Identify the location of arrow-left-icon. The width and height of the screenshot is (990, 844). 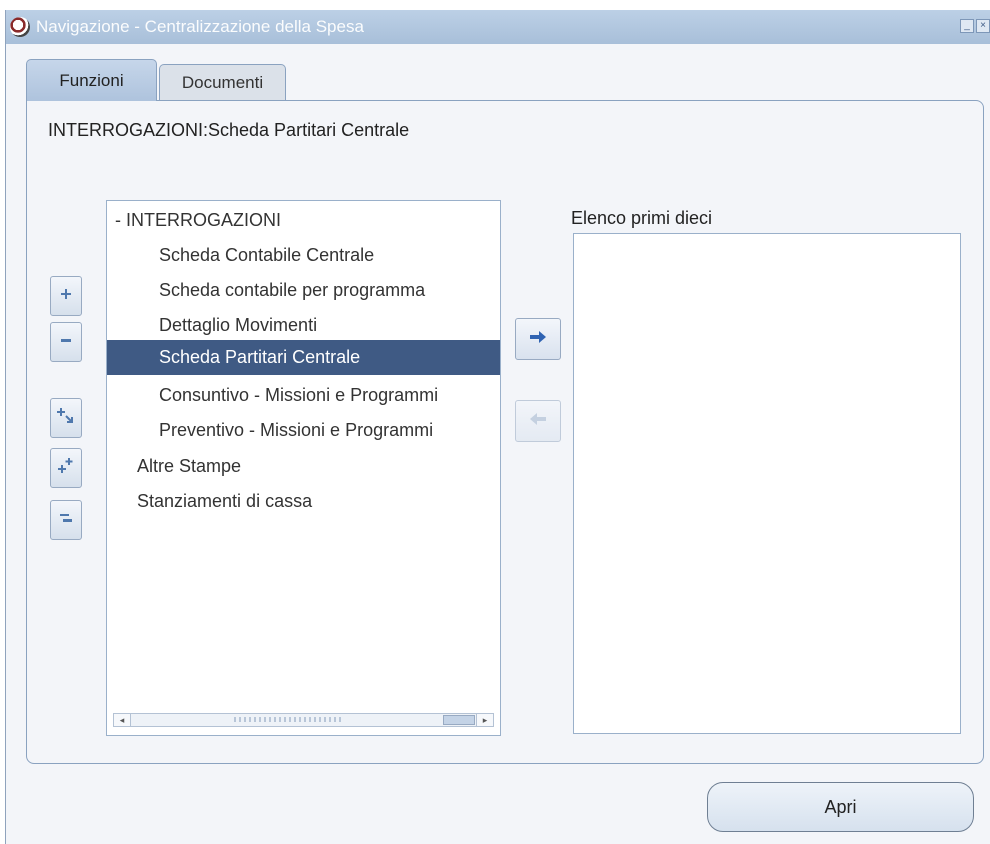
(538, 421).